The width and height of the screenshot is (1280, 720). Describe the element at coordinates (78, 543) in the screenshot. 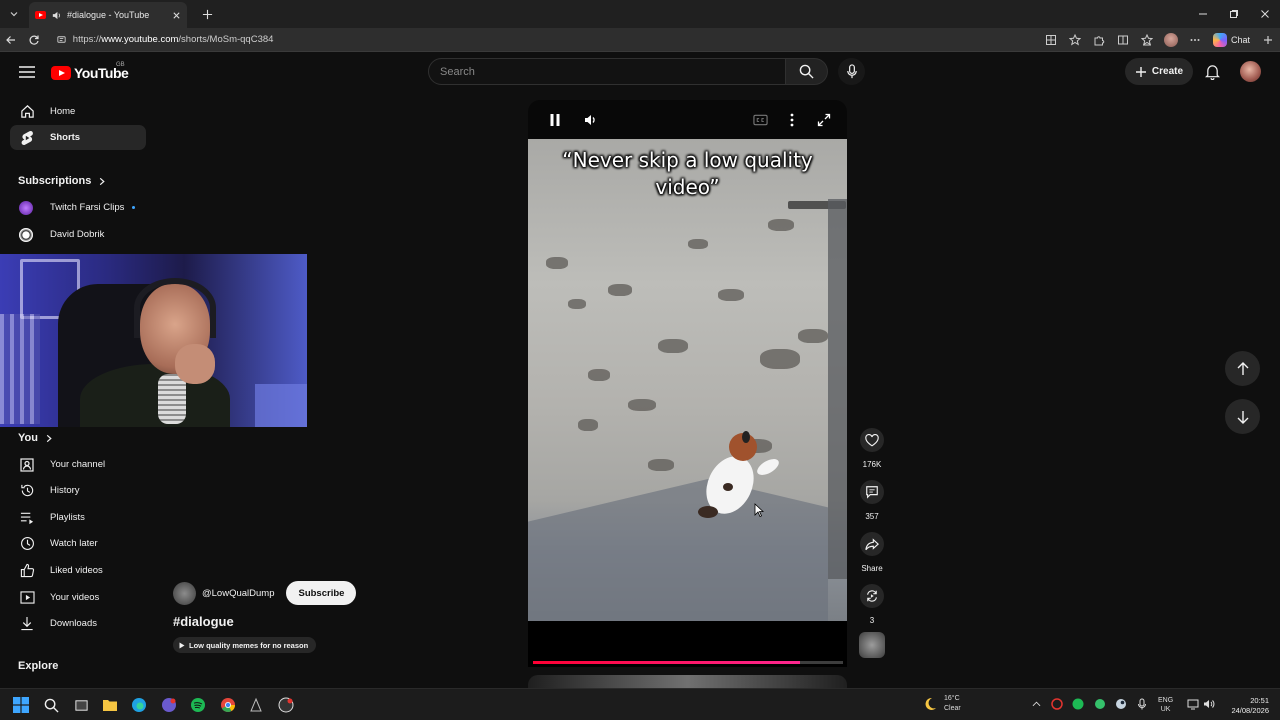

I see `sidebar-item-watch-later: Watch later` at that location.